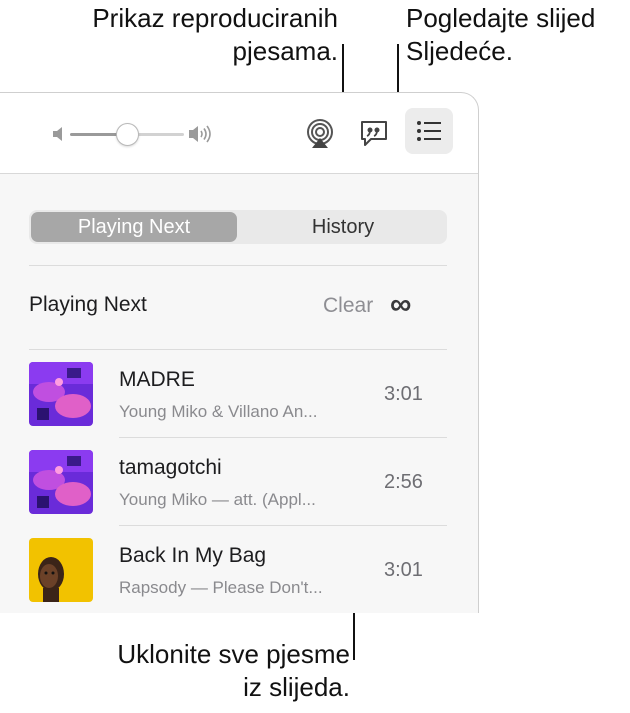  What do you see at coordinates (518, 35) in the screenshot?
I see `callout-queue: Pogledajte slijed Sljedeće.` at bounding box center [518, 35].